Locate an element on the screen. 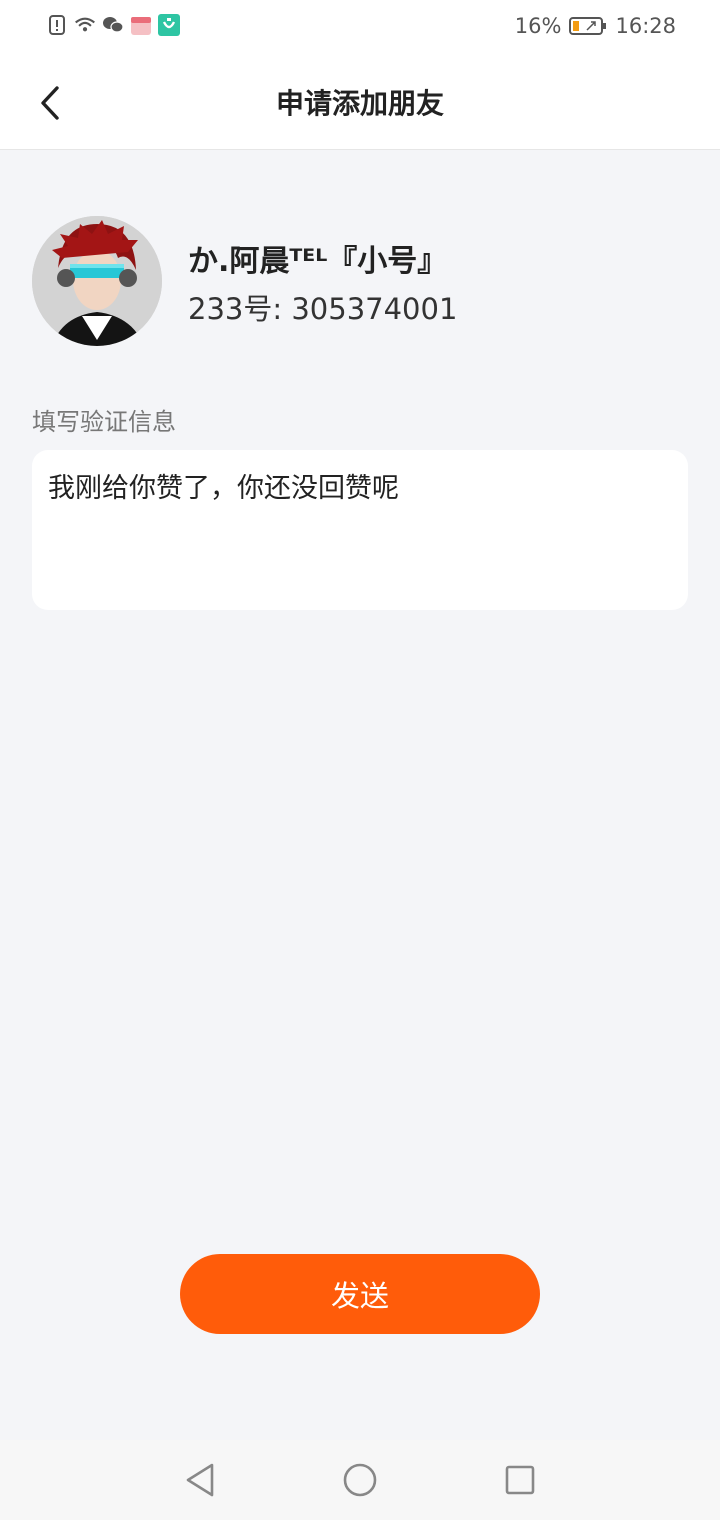 This screenshot has height=1520, width=720. system-nav-bar is located at coordinates (360, 1480).